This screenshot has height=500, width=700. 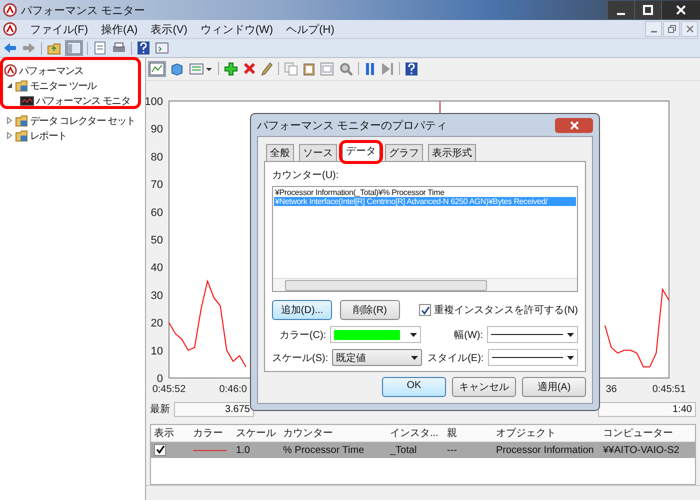 What do you see at coordinates (162, 48) in the screenshot?
I see `console-window-icon` at bounding box center [162, 48].